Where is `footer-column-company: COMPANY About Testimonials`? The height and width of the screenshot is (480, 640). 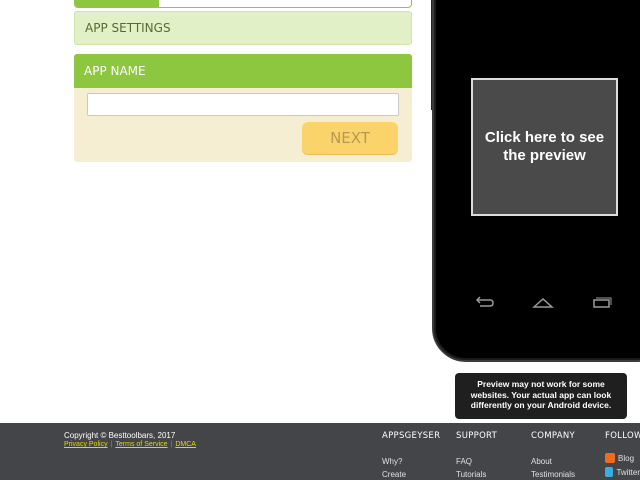
footer-column-company: COMPANY About Testimonials is located at coordinates (553, 455).